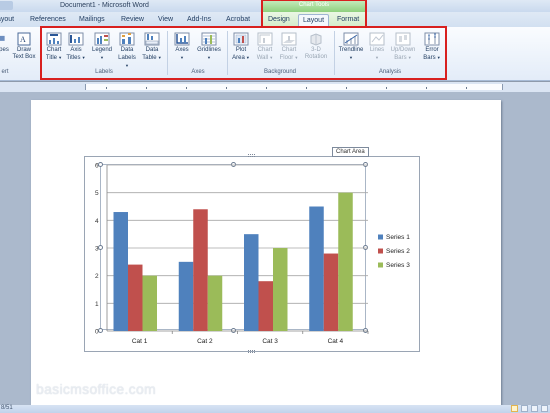 This screenshot has width=550, height=413. Describe the element at coordinates (350, 152) in the screenshot. I see `chart-area-tooltip: Chart Area` at that location.